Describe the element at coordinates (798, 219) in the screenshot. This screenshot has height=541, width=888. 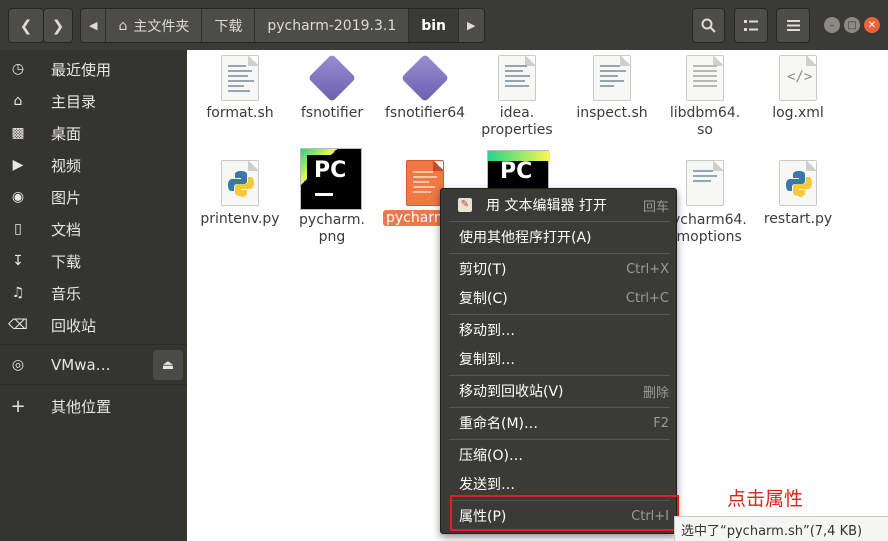
I see `file-name: restart.py` at that location.